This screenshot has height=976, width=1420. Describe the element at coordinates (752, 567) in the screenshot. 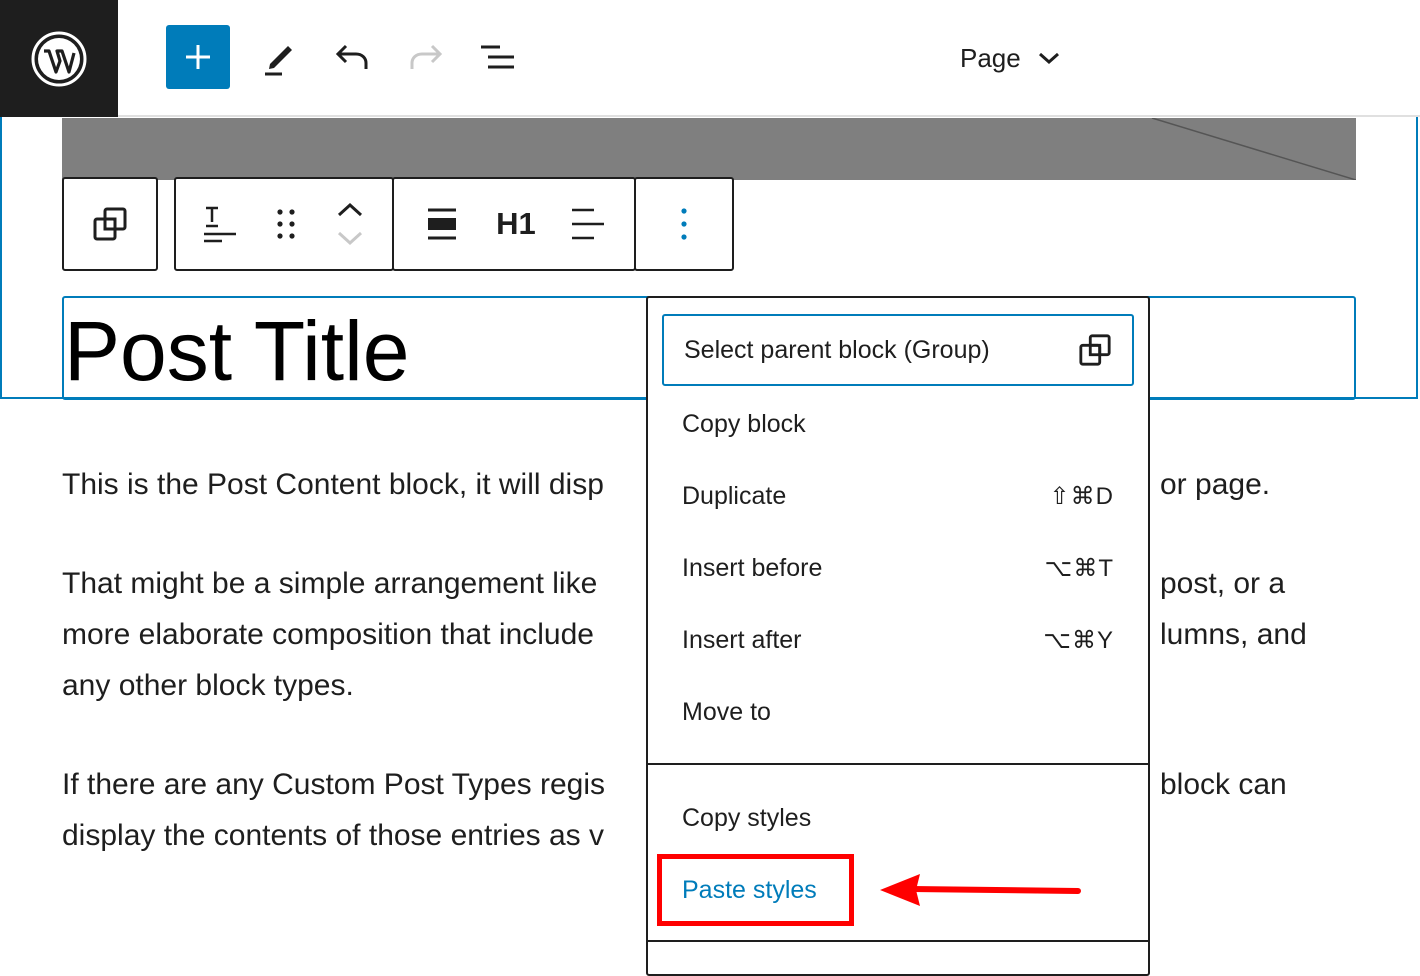

I see `menu-item-label: Insert before` at that location.